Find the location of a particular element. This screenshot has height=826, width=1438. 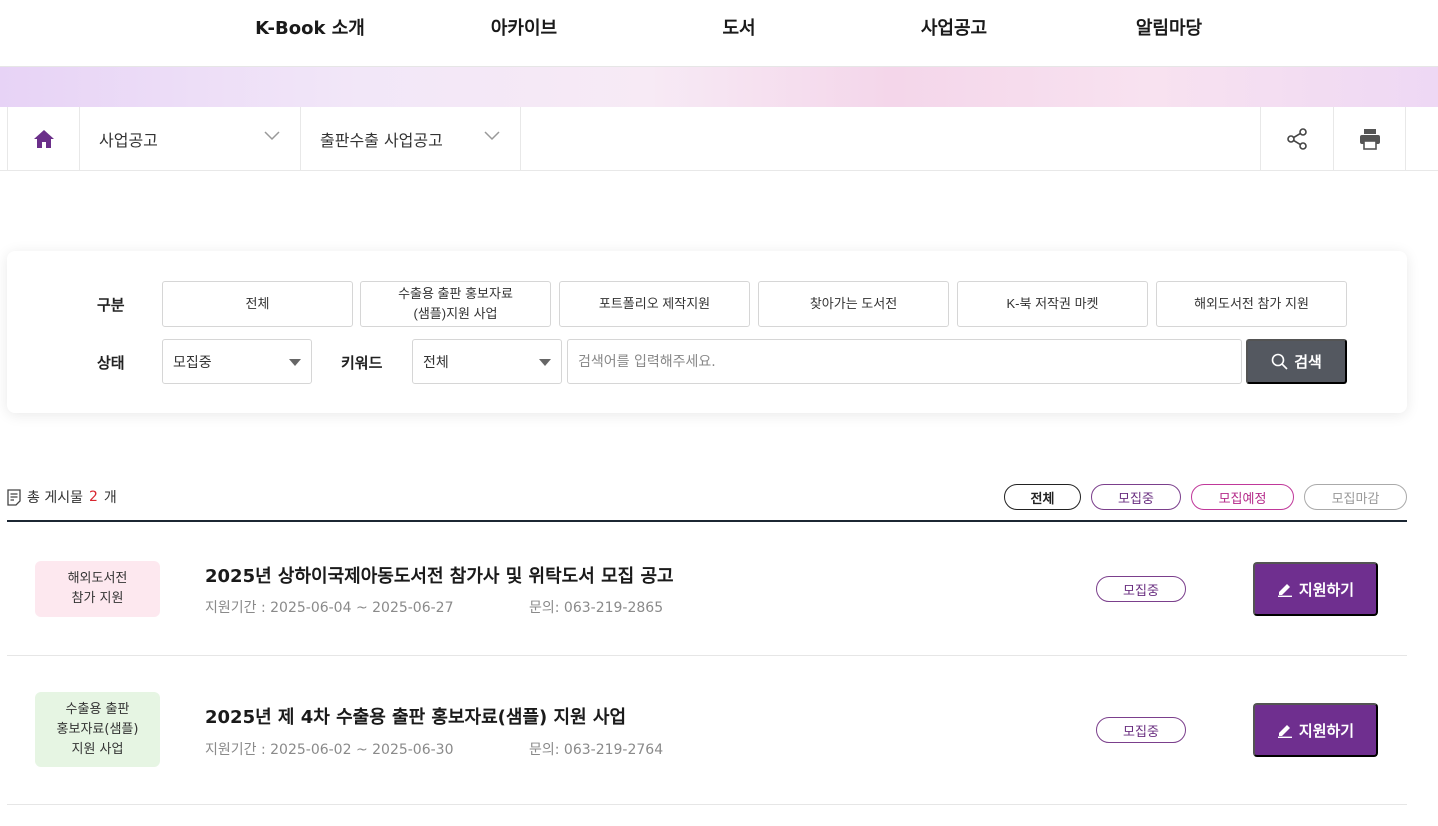

category-export-sample-button: 수출용 출판 홍보자료 (샘플)지원 사업 is located at coordinates (455, 304).